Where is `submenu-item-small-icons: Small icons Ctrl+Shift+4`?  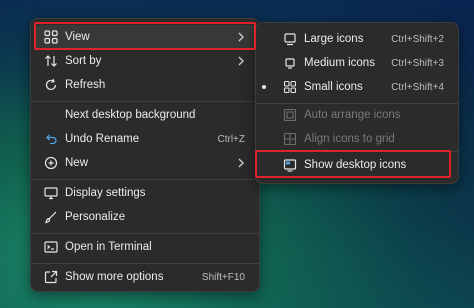
submenu-item-small-icons: Small icons Ctrl+Shift+4 is located at coordinates (358, 87).